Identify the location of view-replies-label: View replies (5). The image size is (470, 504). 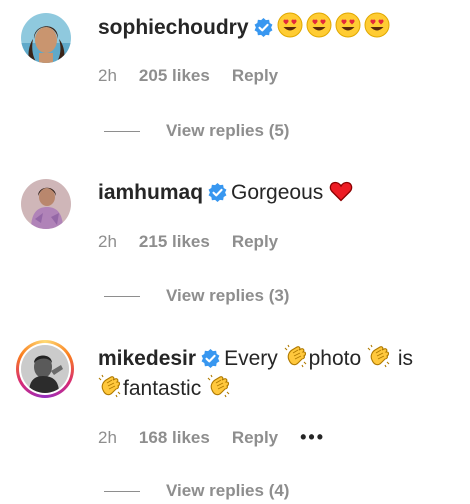
(228, 130).